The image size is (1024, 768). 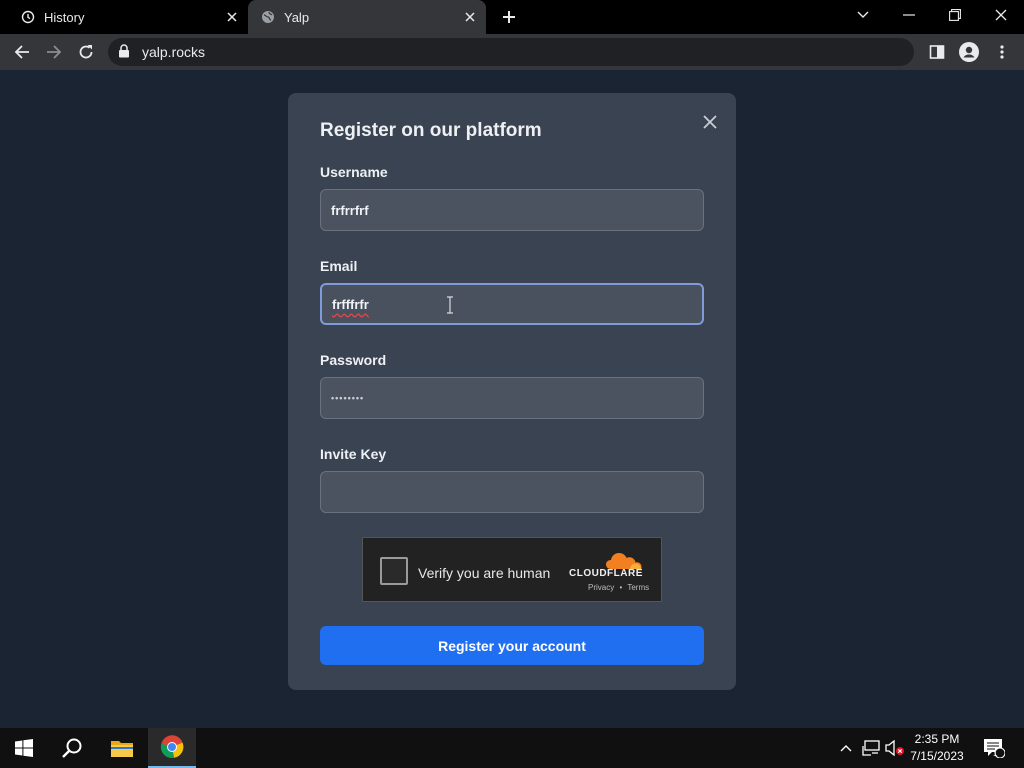 What do you see at coordinates (354, 172) in the screenshot?
I see `username-label: Username` at bounding box center [354, 172].